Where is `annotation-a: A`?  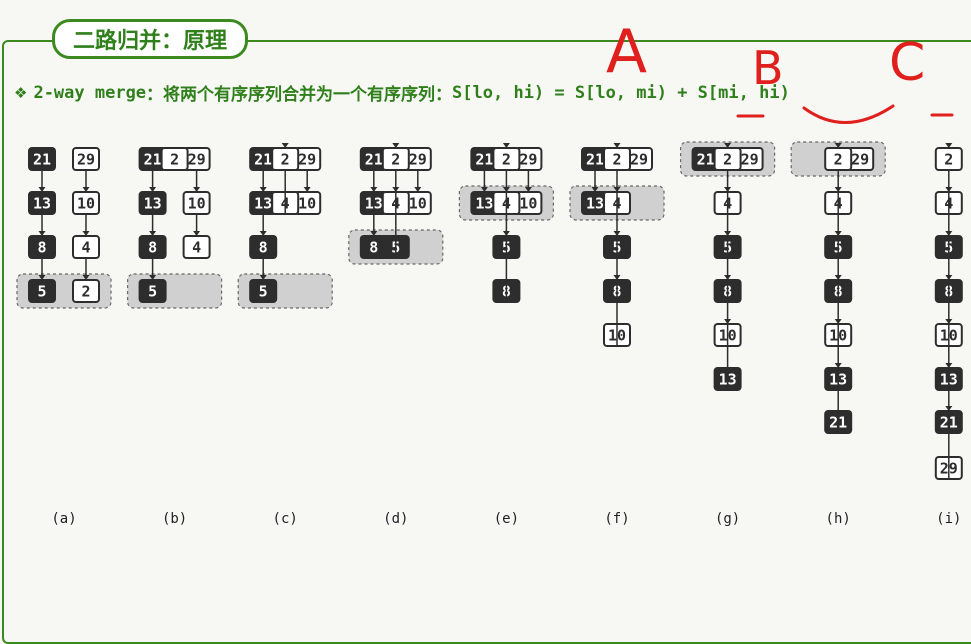
annotation-a: A is located at coordinates (626, 52).